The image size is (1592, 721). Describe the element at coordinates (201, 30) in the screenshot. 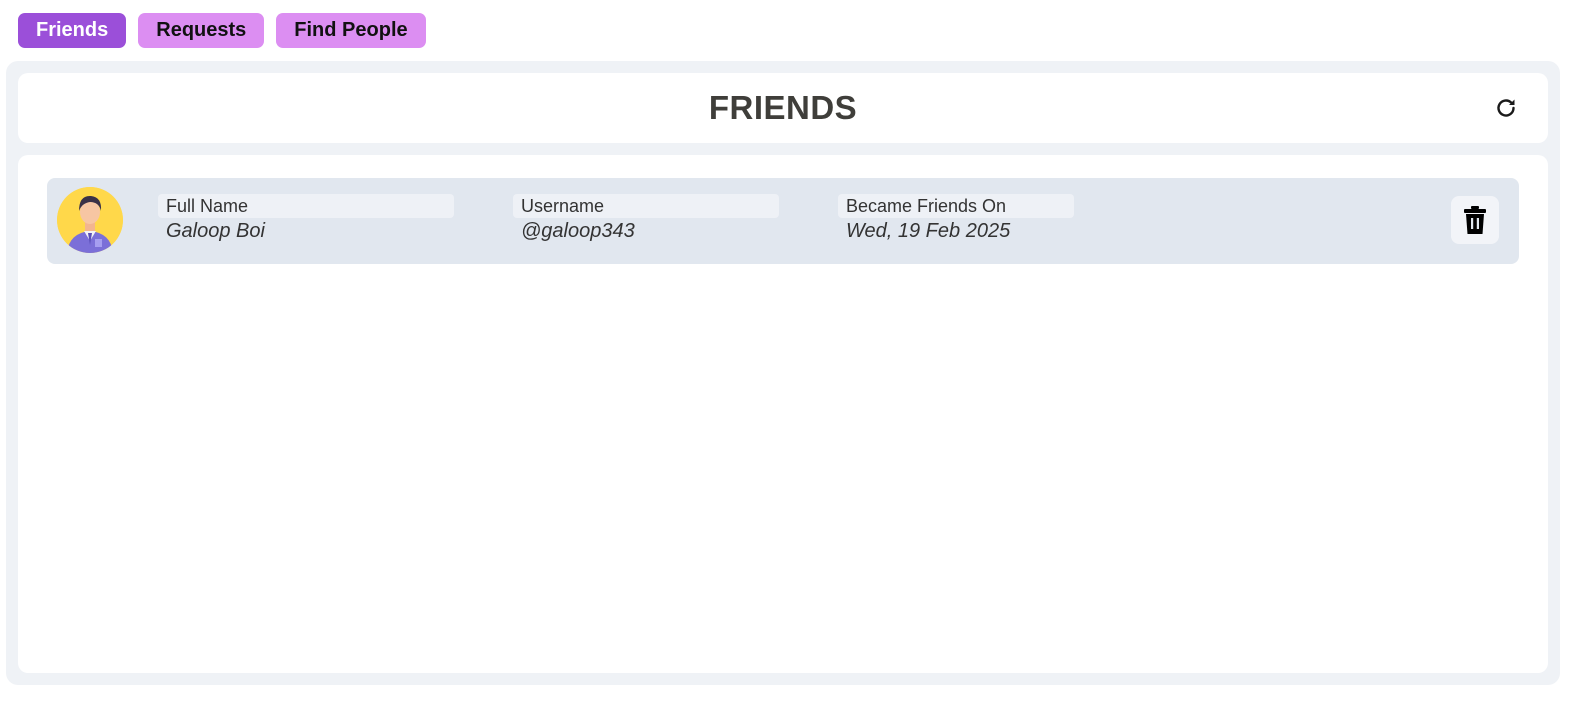

I see `tab-requests: Requests` at that location.